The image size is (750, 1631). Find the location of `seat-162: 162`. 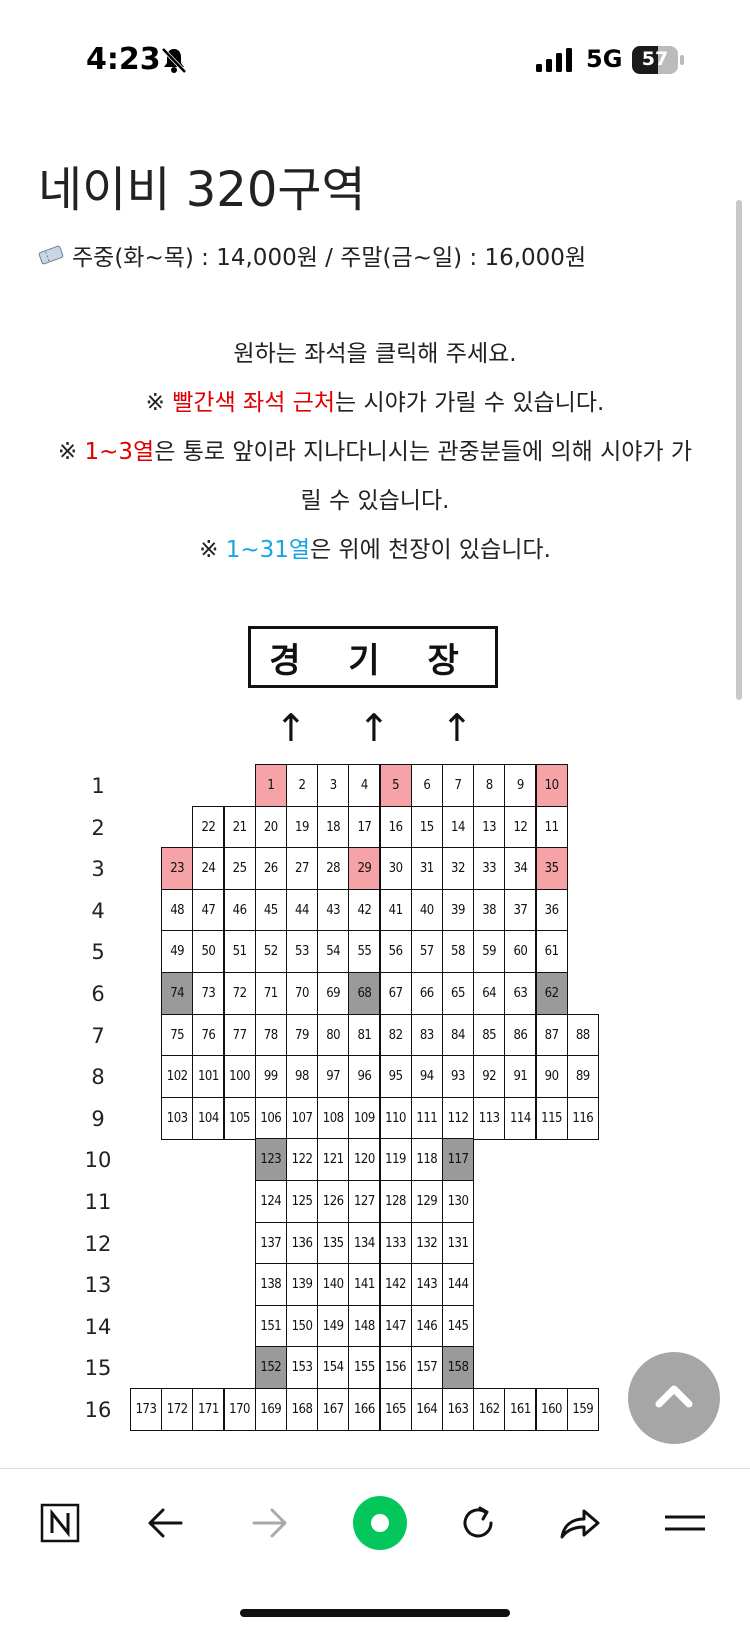

seat-162: 162 is located at coordinates (489, 1409).